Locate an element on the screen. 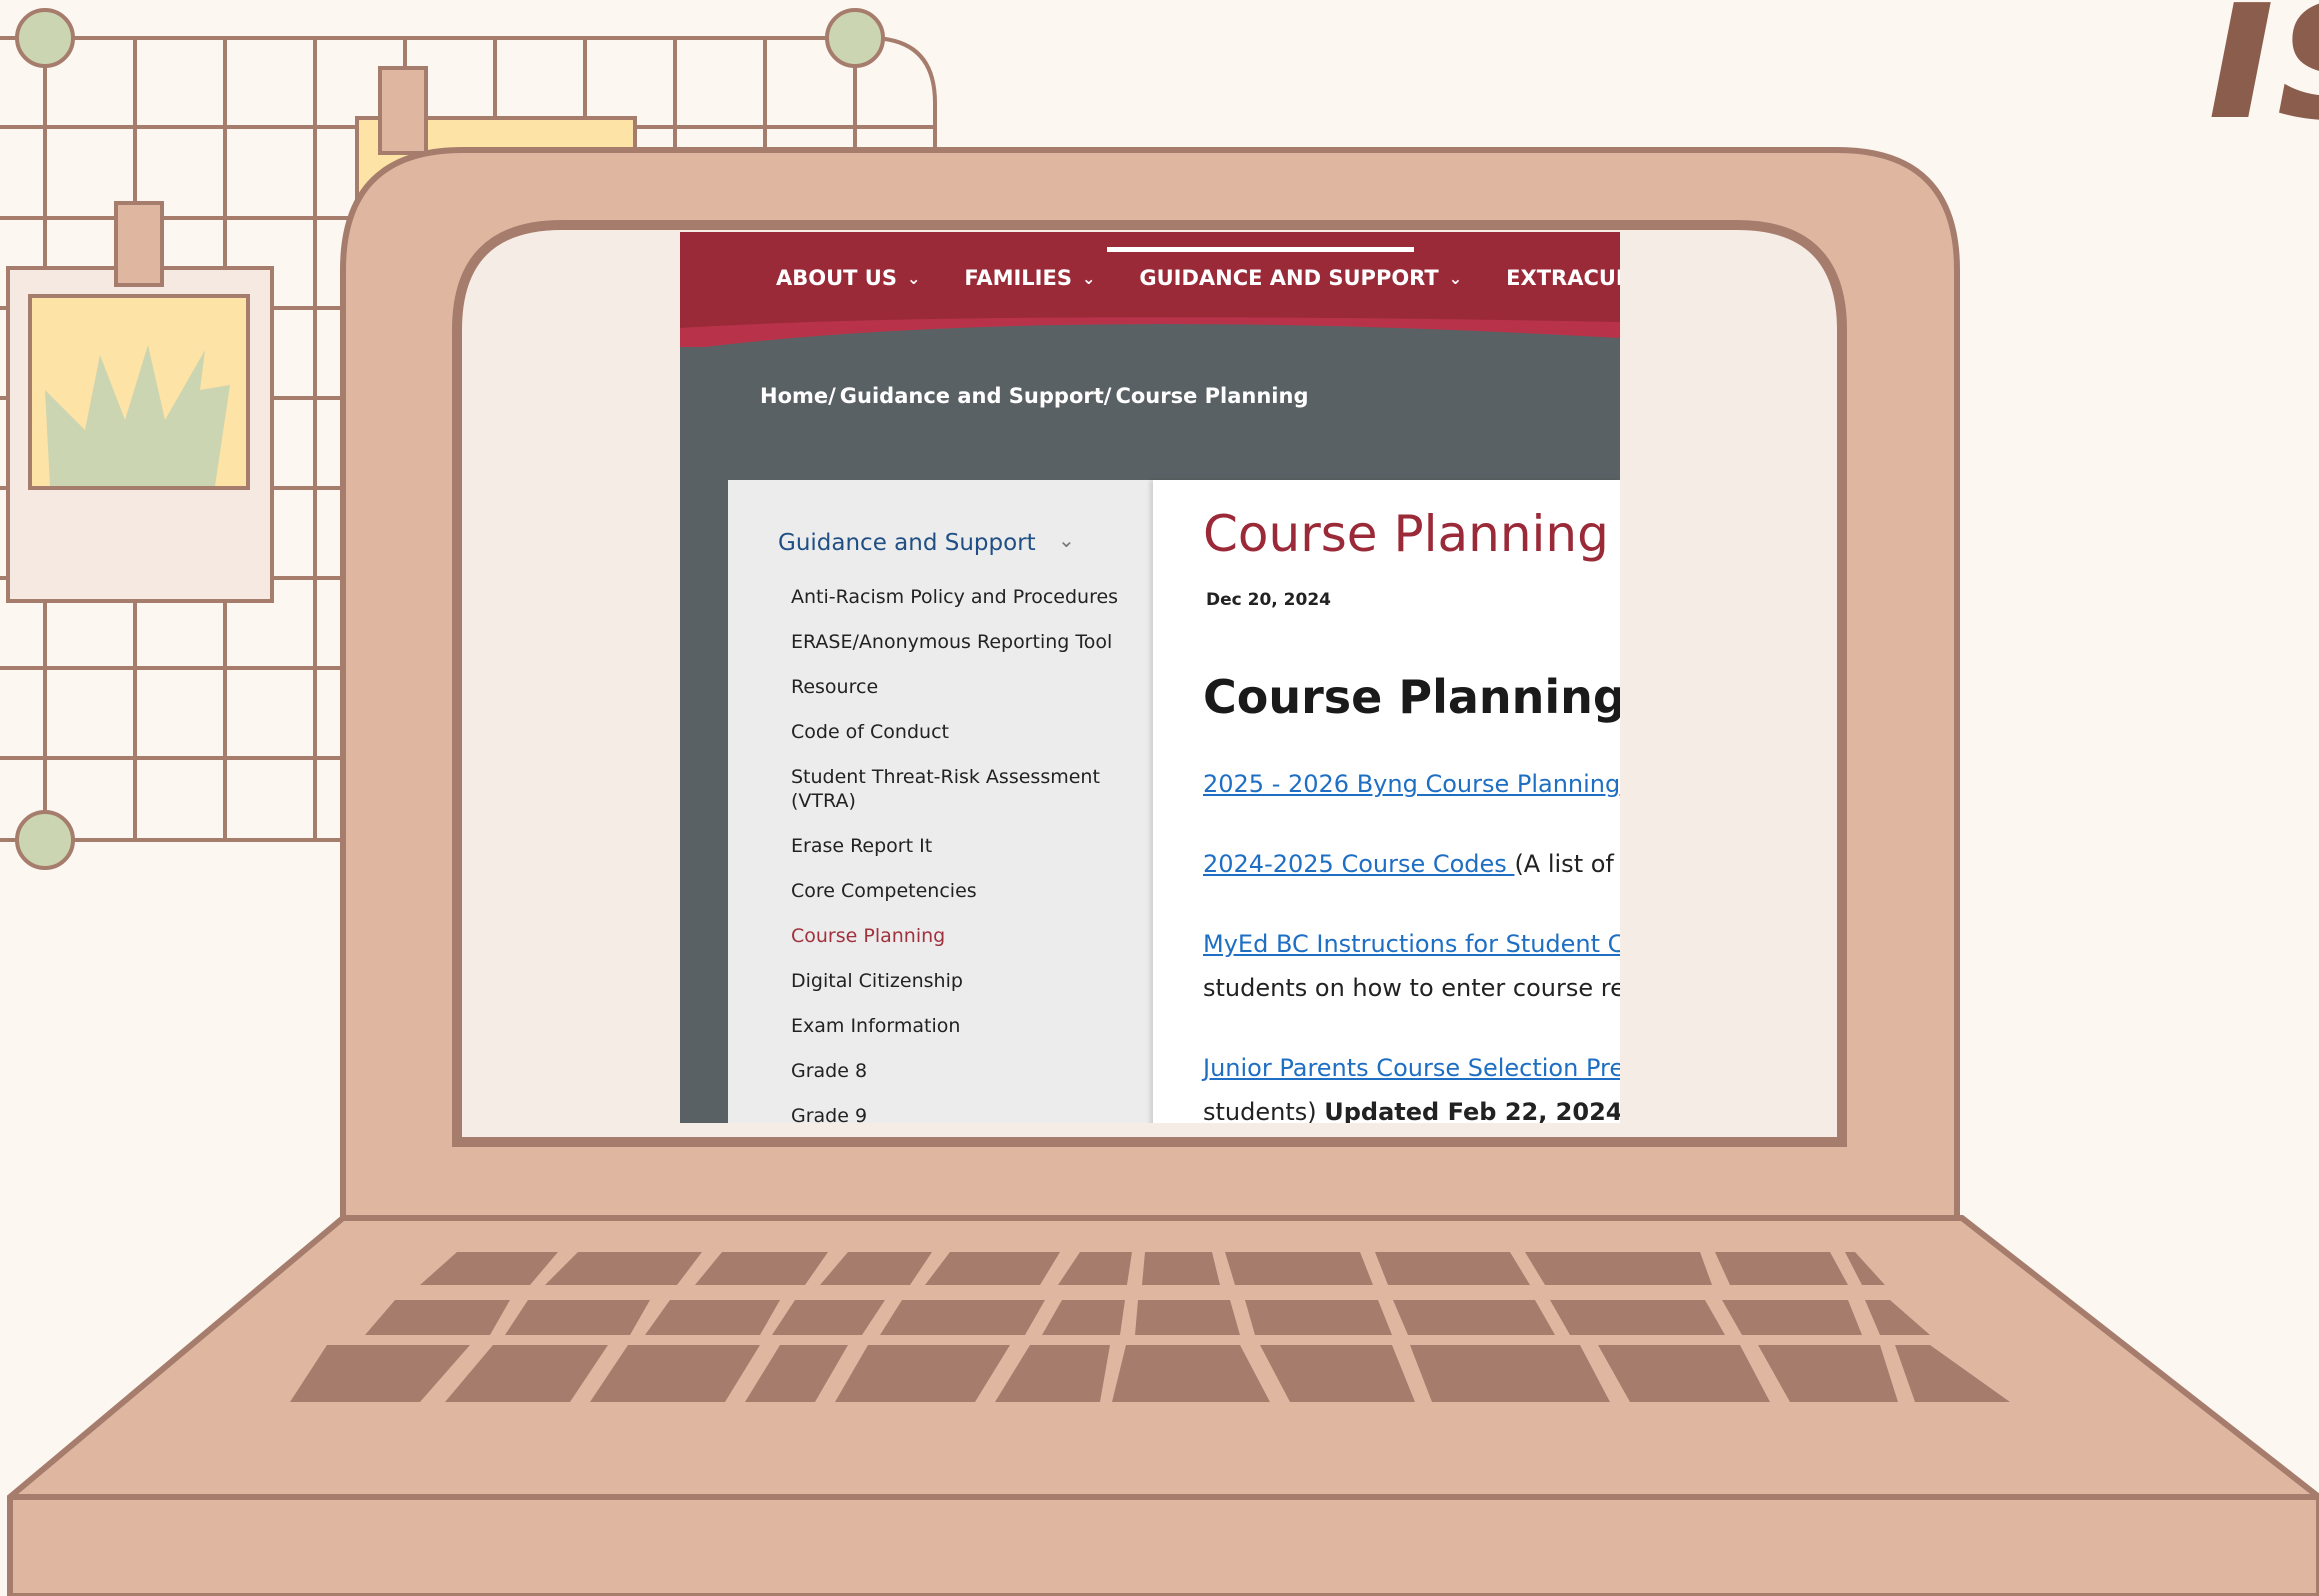 The width and height of the screenshot is (2319, 1596). nav-item-label: FAMILIES is located at coordinates (1018, 278).